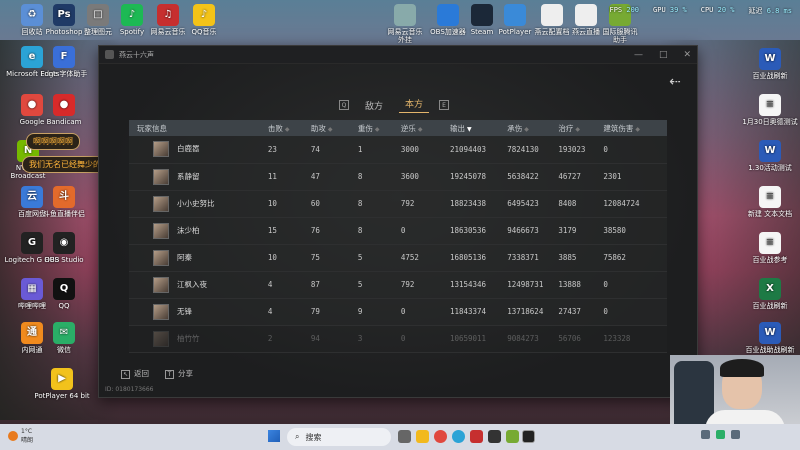 The width and height of the screenshot is (800, 450). What do you see at coordinates (374, 105) in the screenshot?
I see `tab-enemy: 敌方` at bounding box center [374, 105].